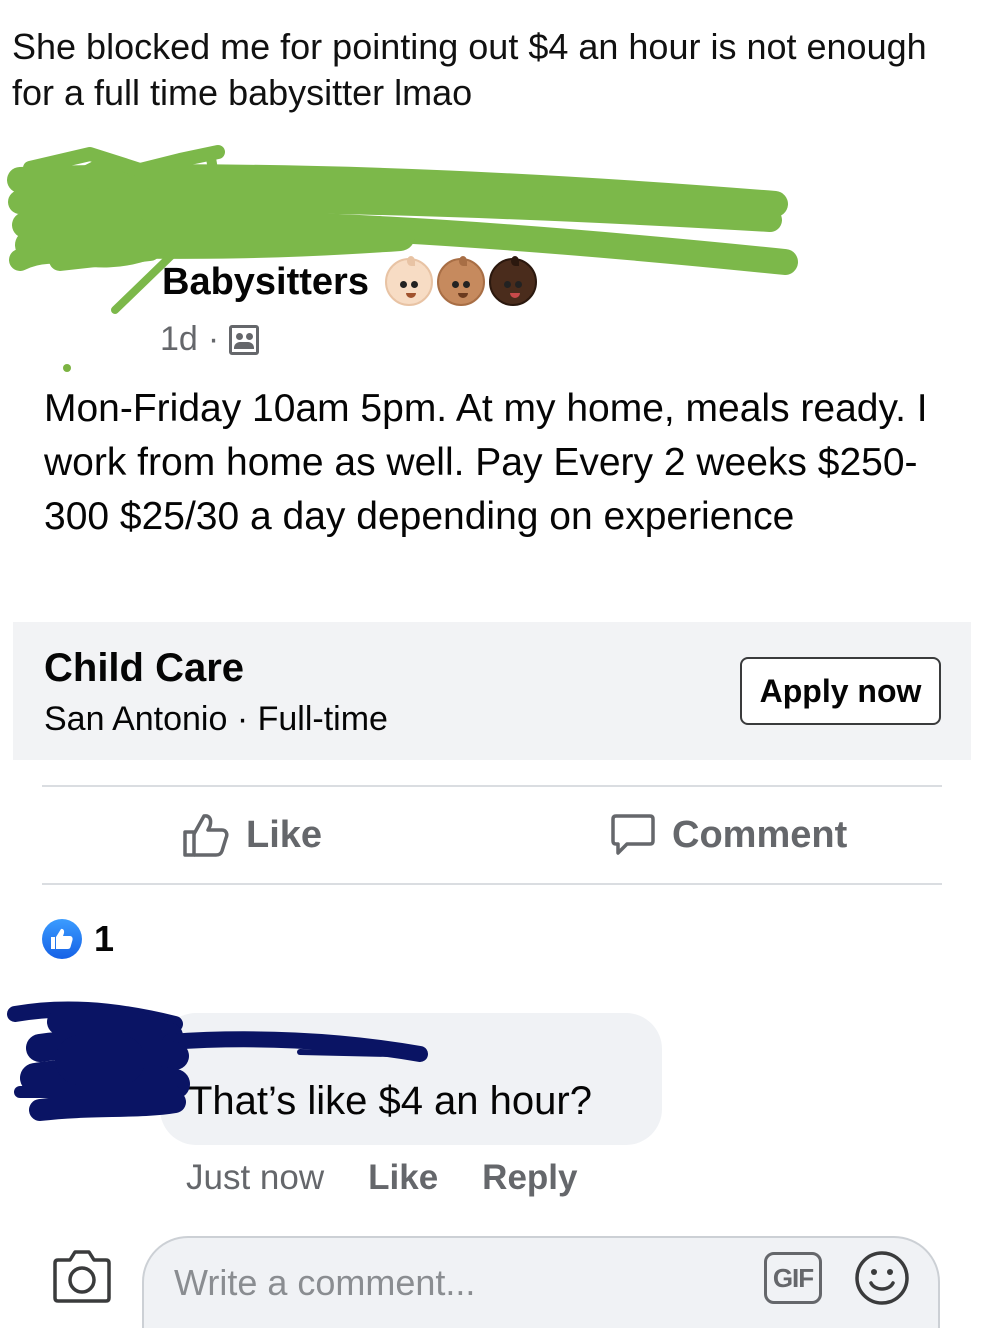 The width and height of the screenshot is (994, 1330). I want to click on camera-icon, so click(82, 1276).